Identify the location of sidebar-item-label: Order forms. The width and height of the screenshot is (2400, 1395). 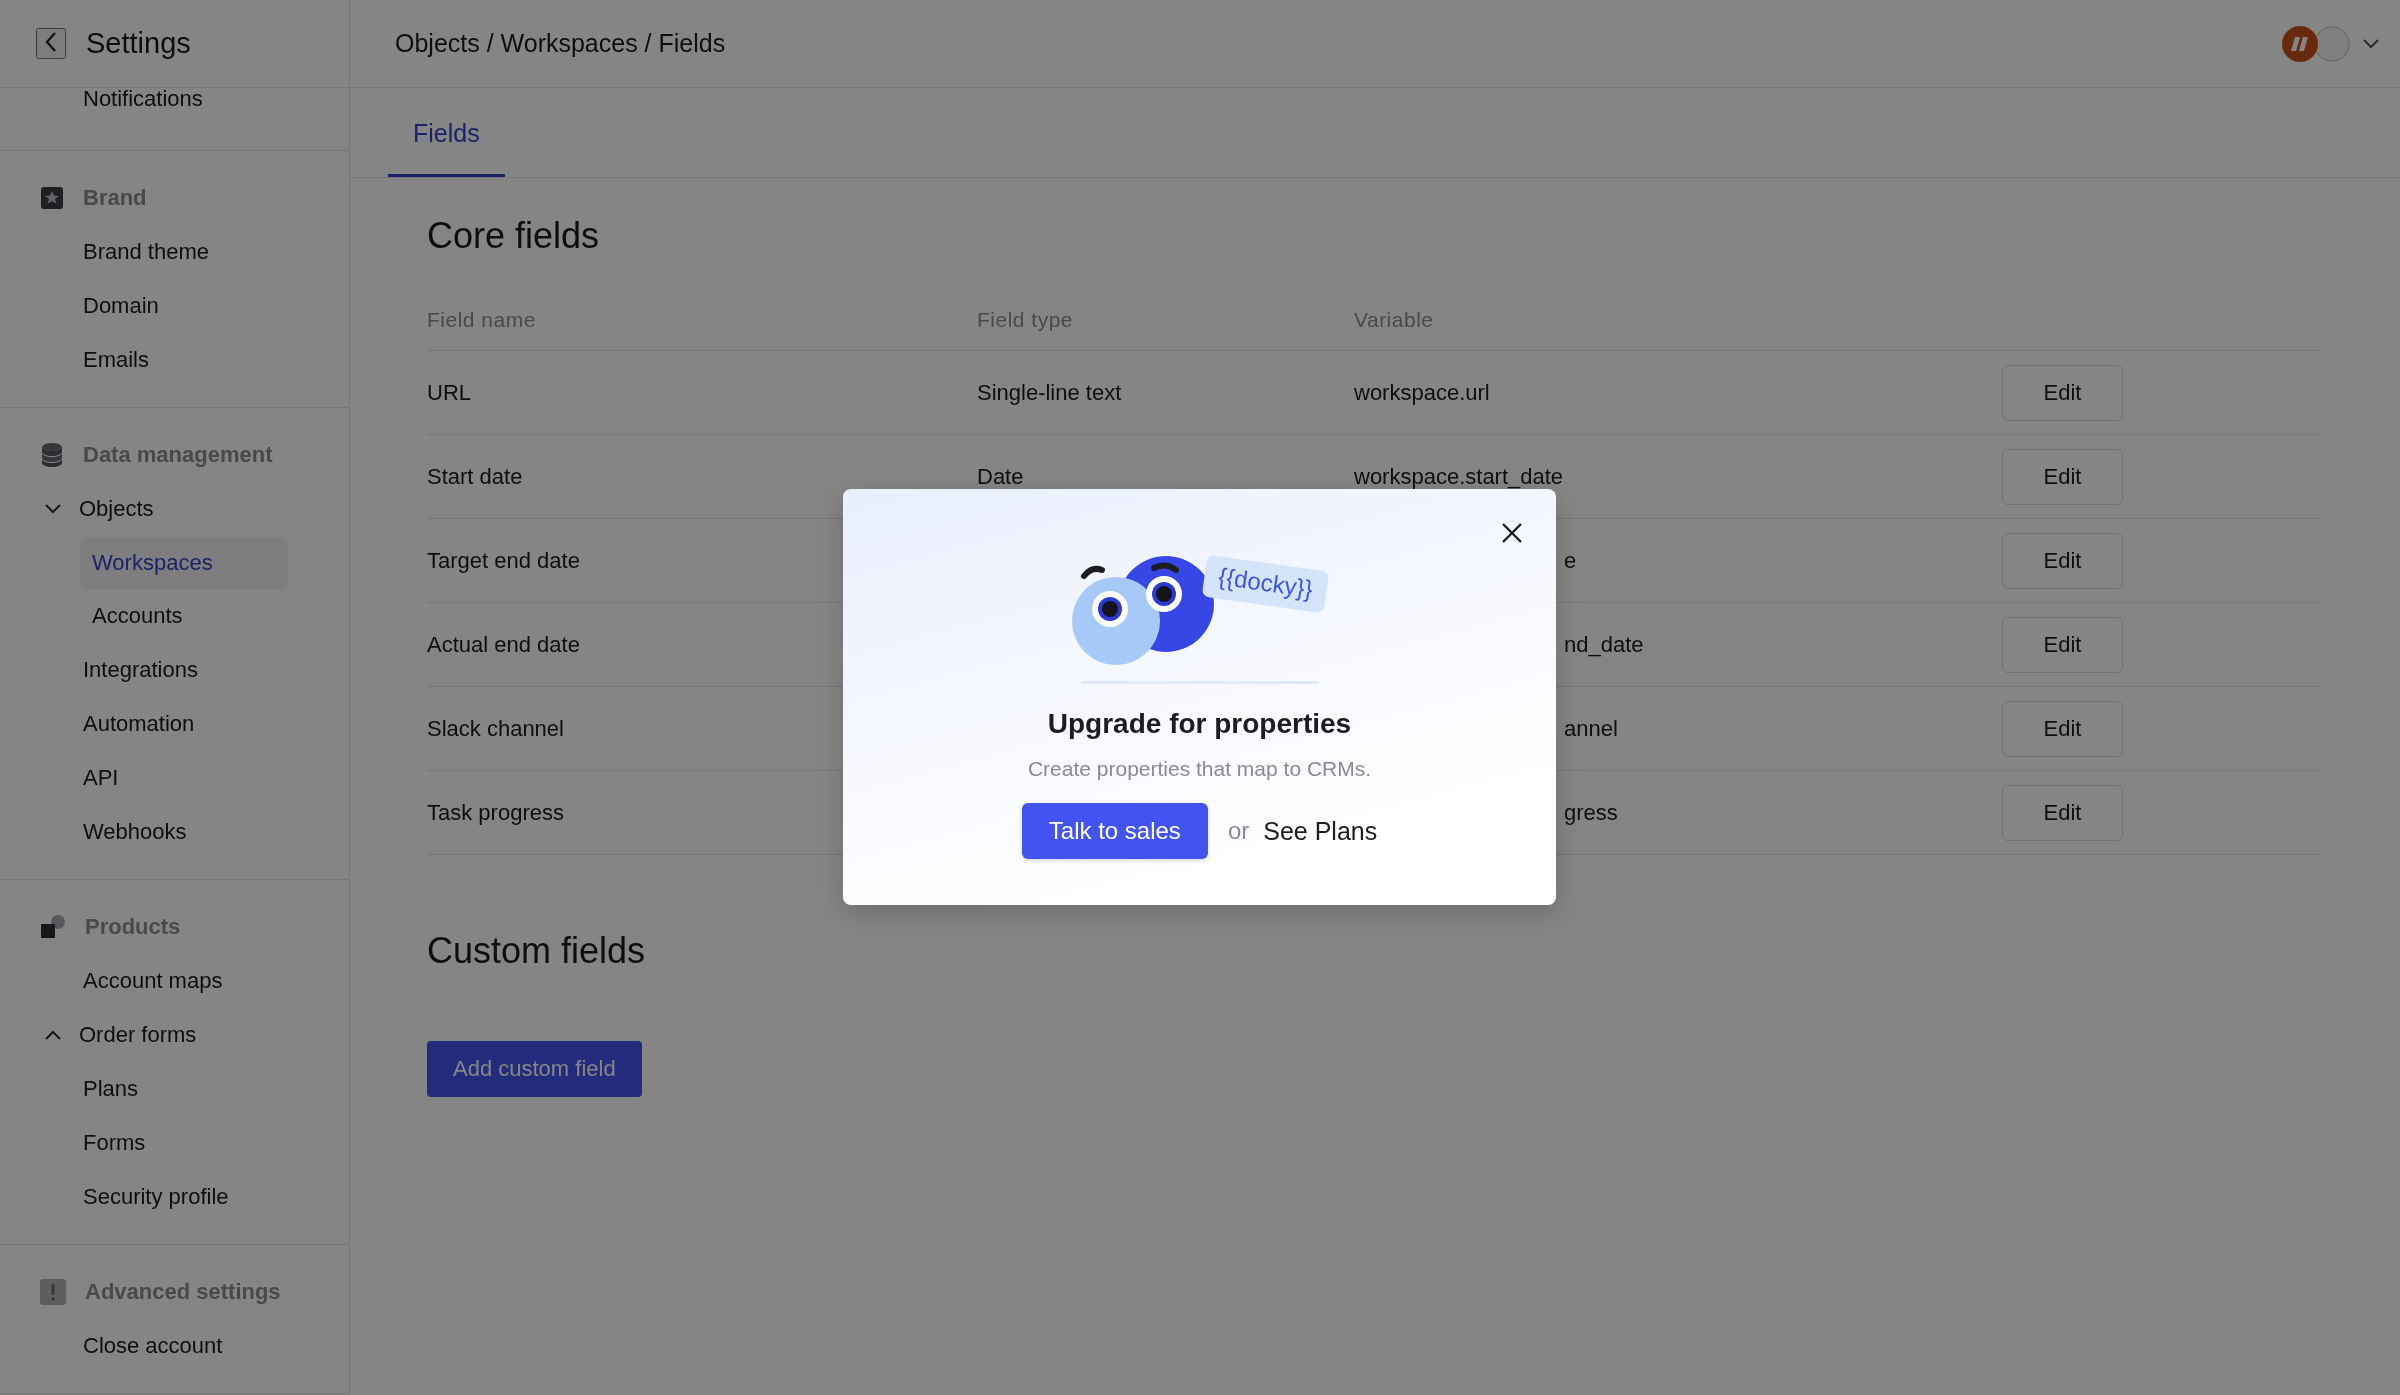
(138, 1035).